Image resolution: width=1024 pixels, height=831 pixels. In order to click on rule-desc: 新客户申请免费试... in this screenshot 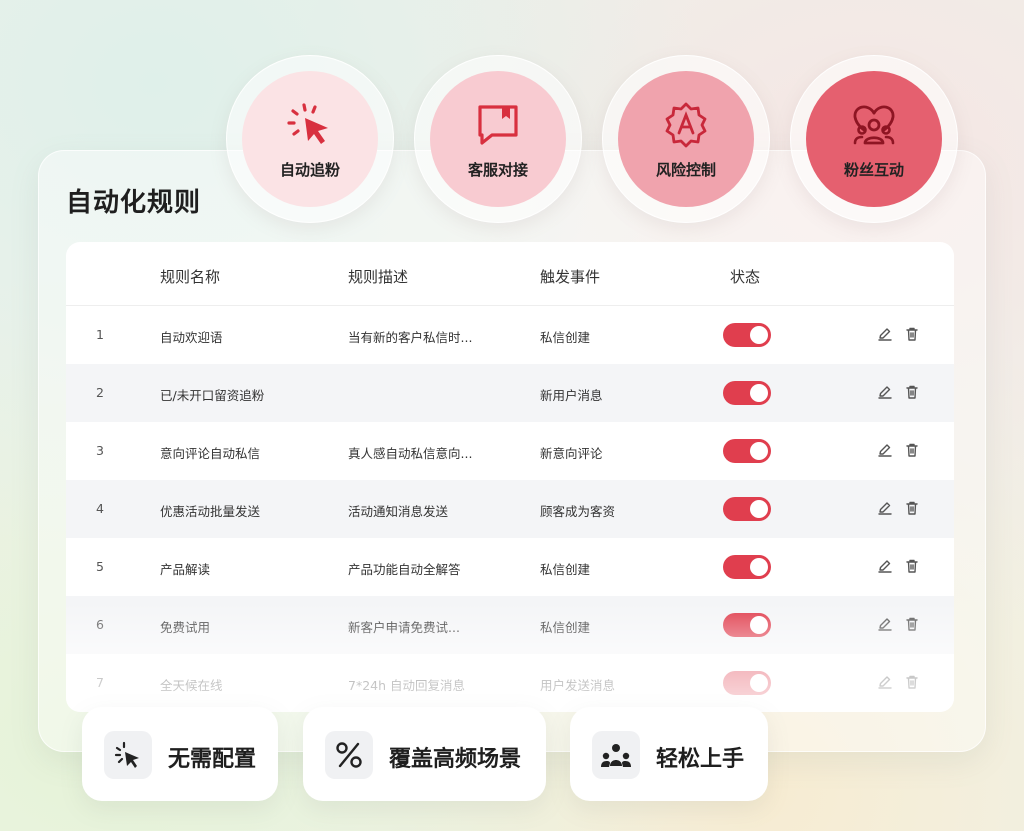, I will do `click(404, 627)`.